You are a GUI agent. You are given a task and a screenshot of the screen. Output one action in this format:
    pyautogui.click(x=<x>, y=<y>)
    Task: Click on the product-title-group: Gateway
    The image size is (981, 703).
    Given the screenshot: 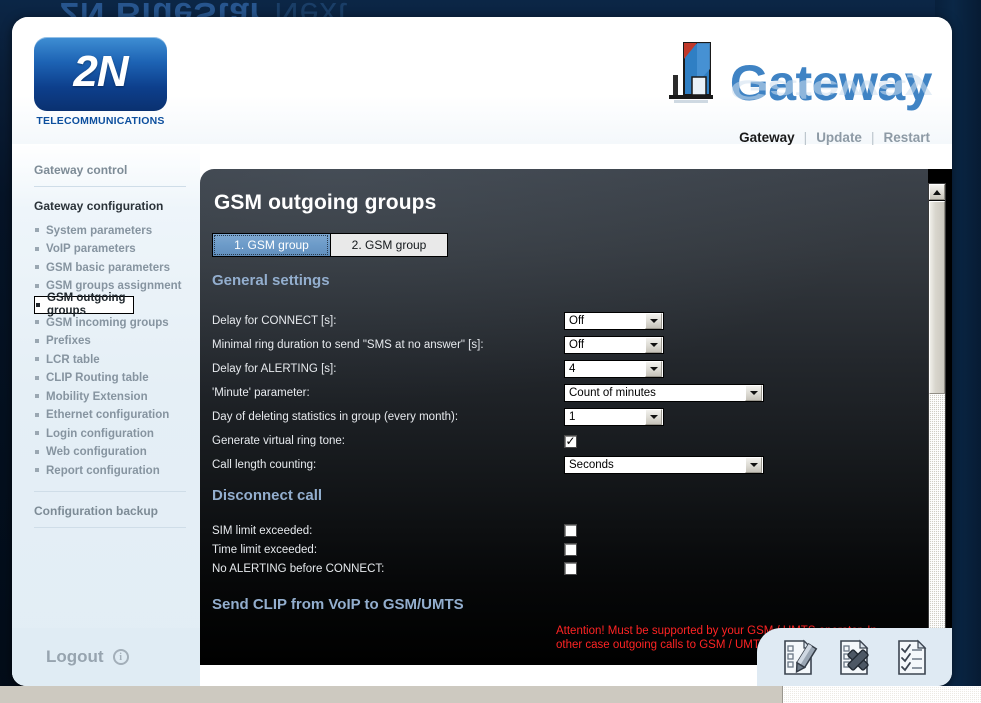 What is the action you would take?
    pyautogui.click(x=798, y=75)
    